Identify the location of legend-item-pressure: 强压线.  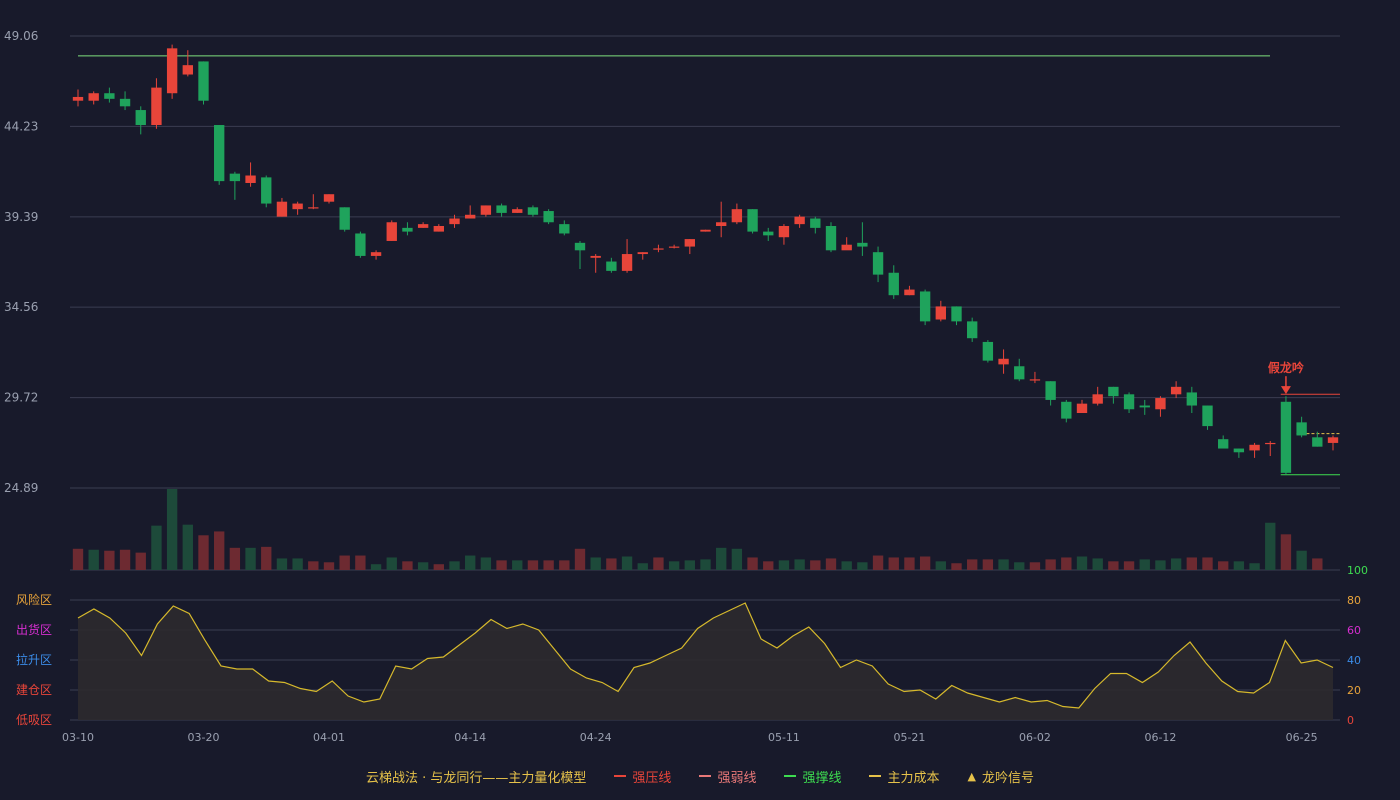
(642, 776).